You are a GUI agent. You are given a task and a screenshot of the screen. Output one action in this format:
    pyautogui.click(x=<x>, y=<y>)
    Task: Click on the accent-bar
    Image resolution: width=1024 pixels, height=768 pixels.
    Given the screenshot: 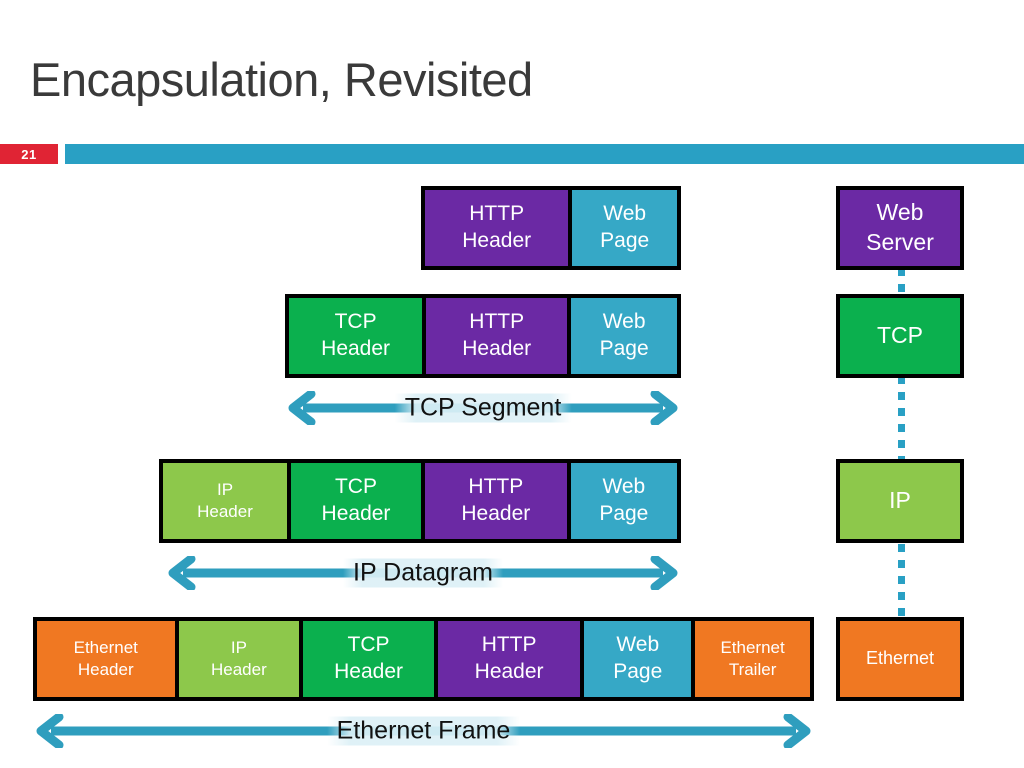 What is the action you would take?
    pyautogui.click(x=544, y=154)
    